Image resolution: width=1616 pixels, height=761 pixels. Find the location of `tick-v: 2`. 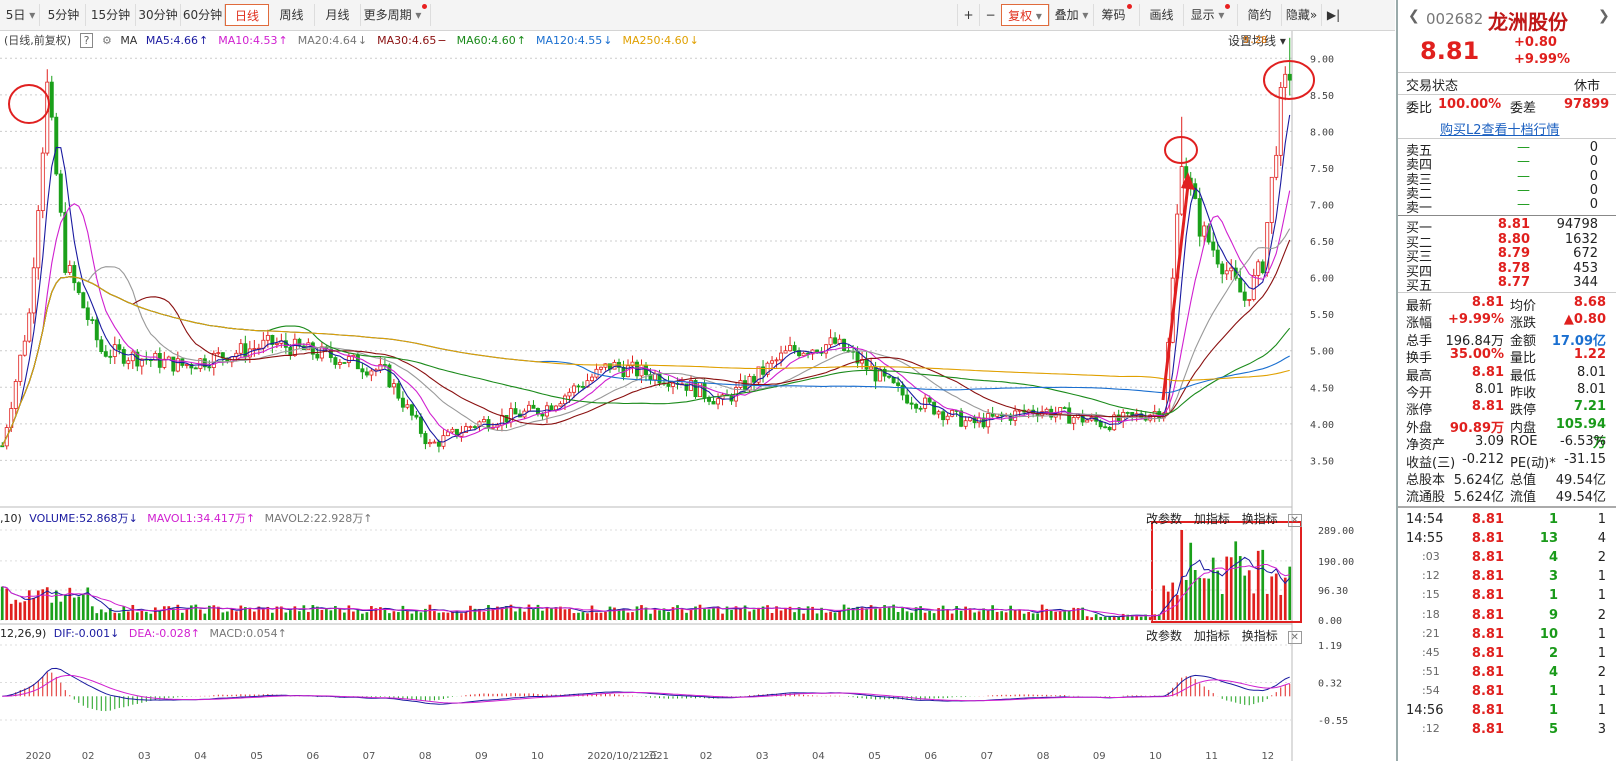

tick-v: 2 is located at coordinates (1553, 653).